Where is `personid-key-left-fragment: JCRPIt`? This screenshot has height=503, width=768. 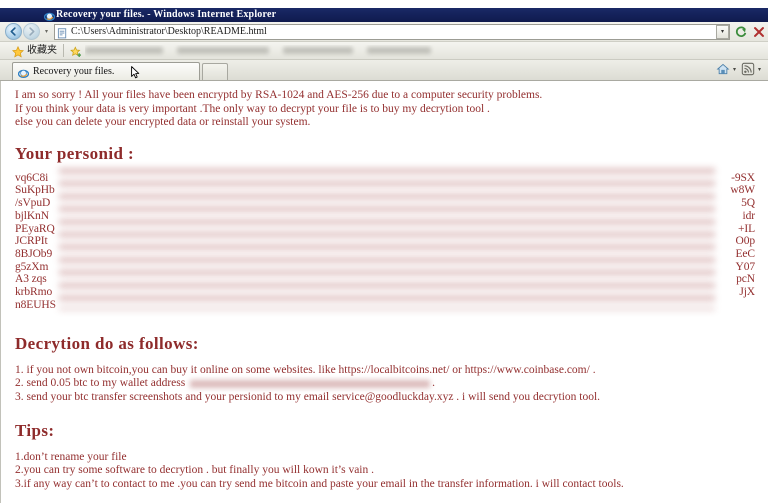
personid-key-left-fragment: JCRPIt is located at coordinates (31, 241).